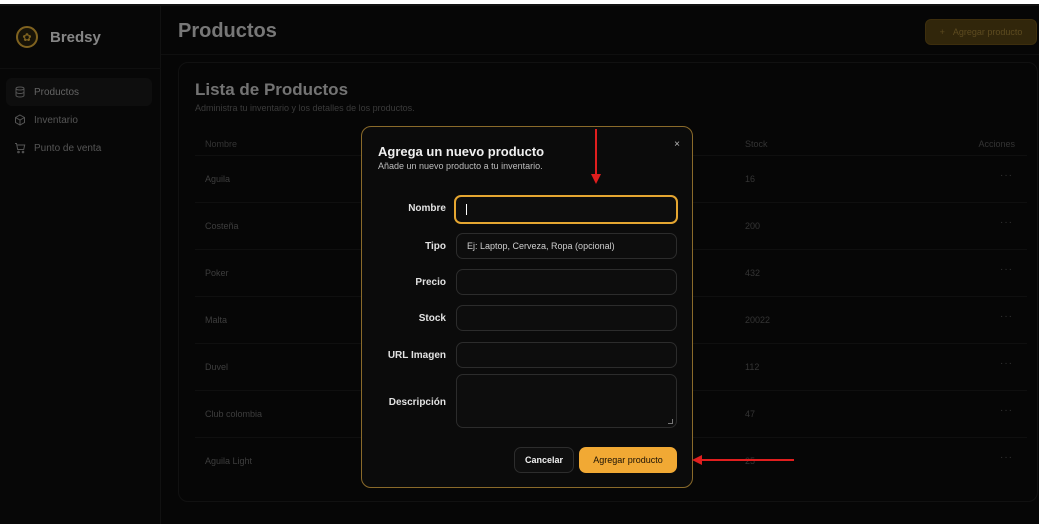 This screenshot has height=524, width=1039. I want to click on tipo-field: Ej: Laptop, Cerveza, Ropa (opcional), so click(566, 246).